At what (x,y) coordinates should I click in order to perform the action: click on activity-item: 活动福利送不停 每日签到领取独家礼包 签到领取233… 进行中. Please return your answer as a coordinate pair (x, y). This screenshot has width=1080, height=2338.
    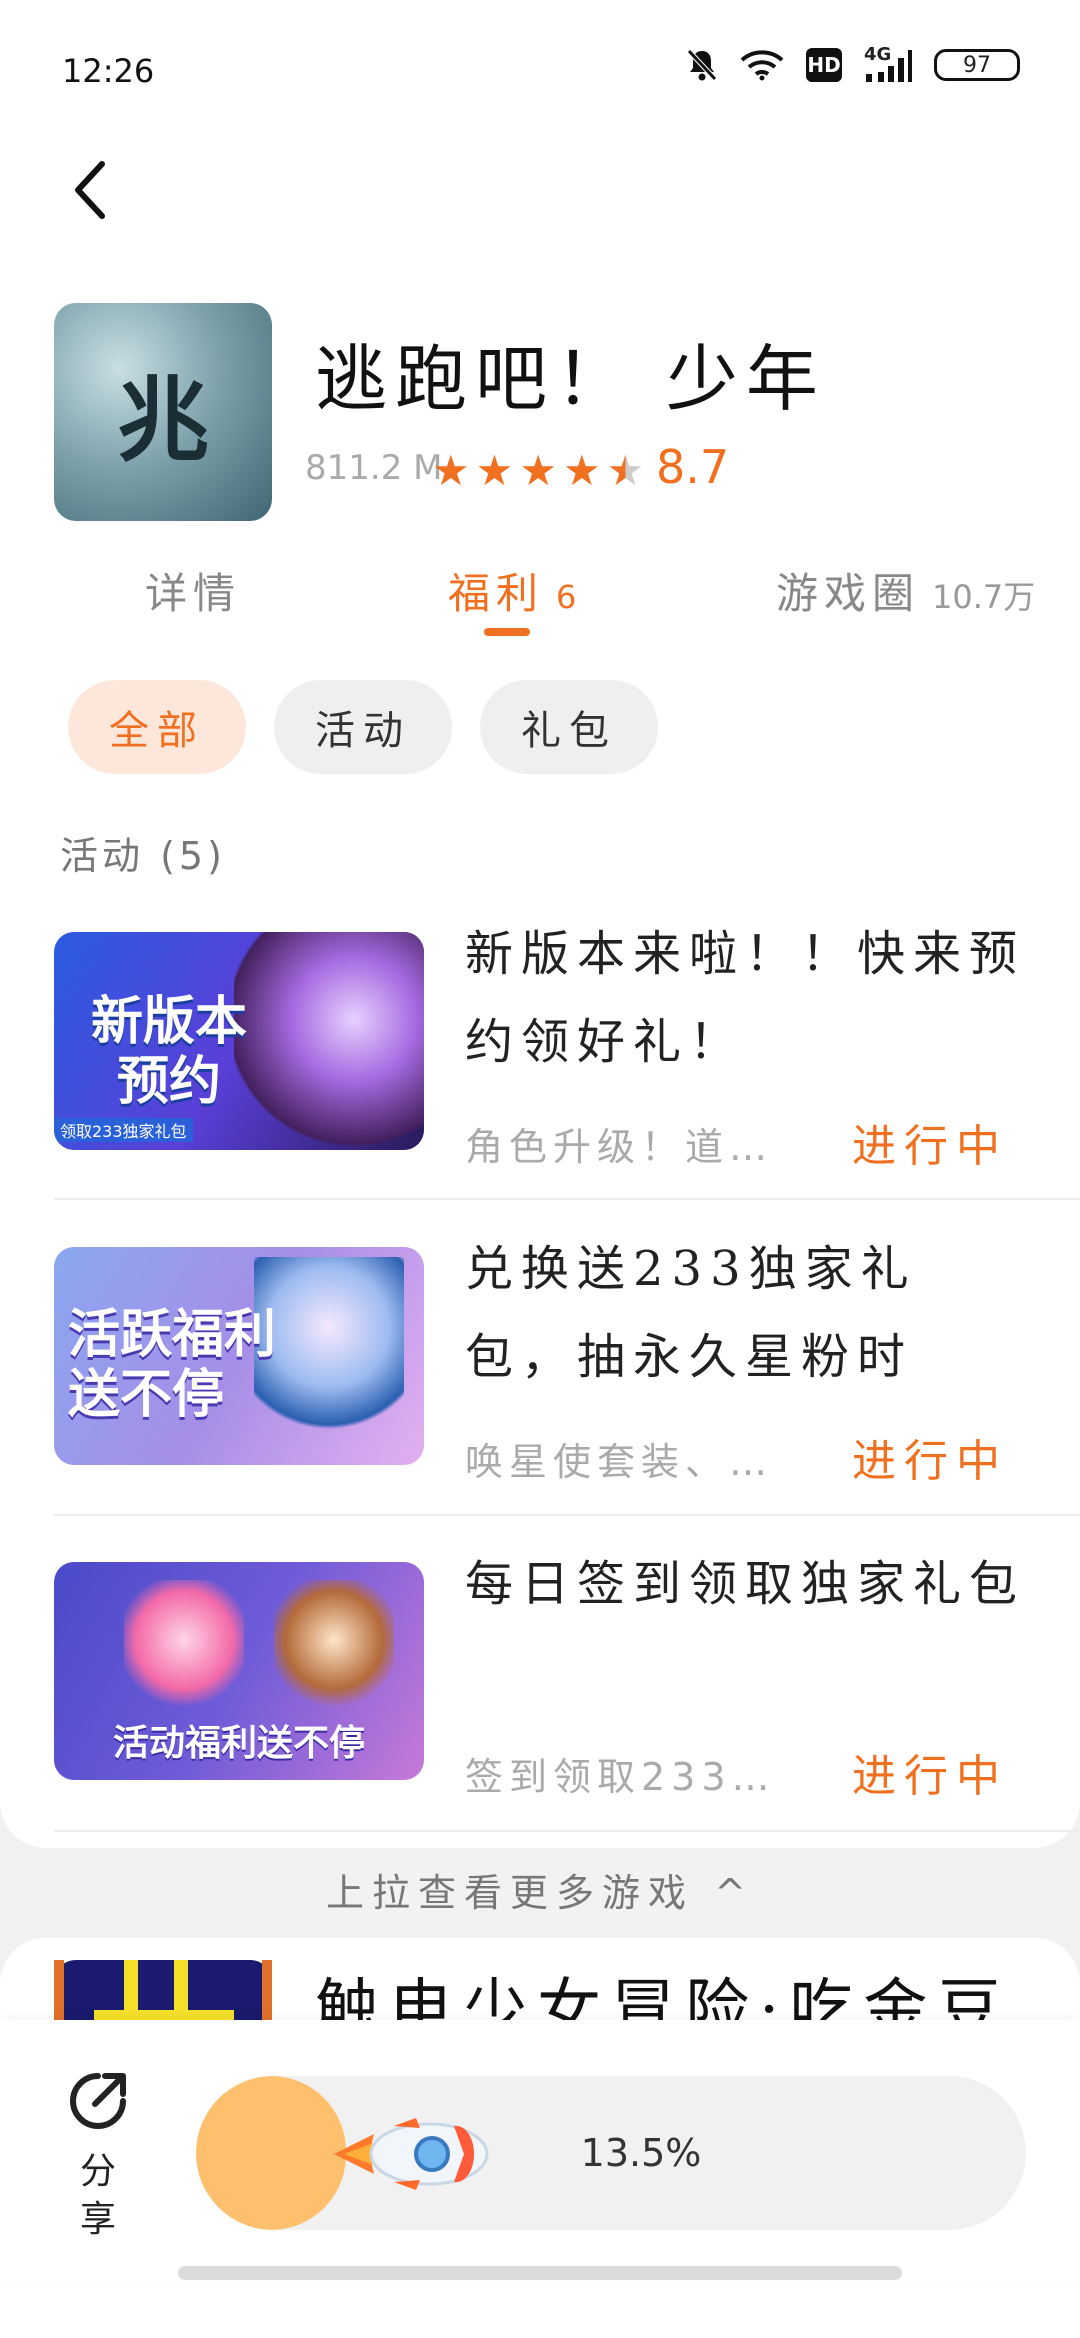
    Looking at the image, I should click on (540, 1690).